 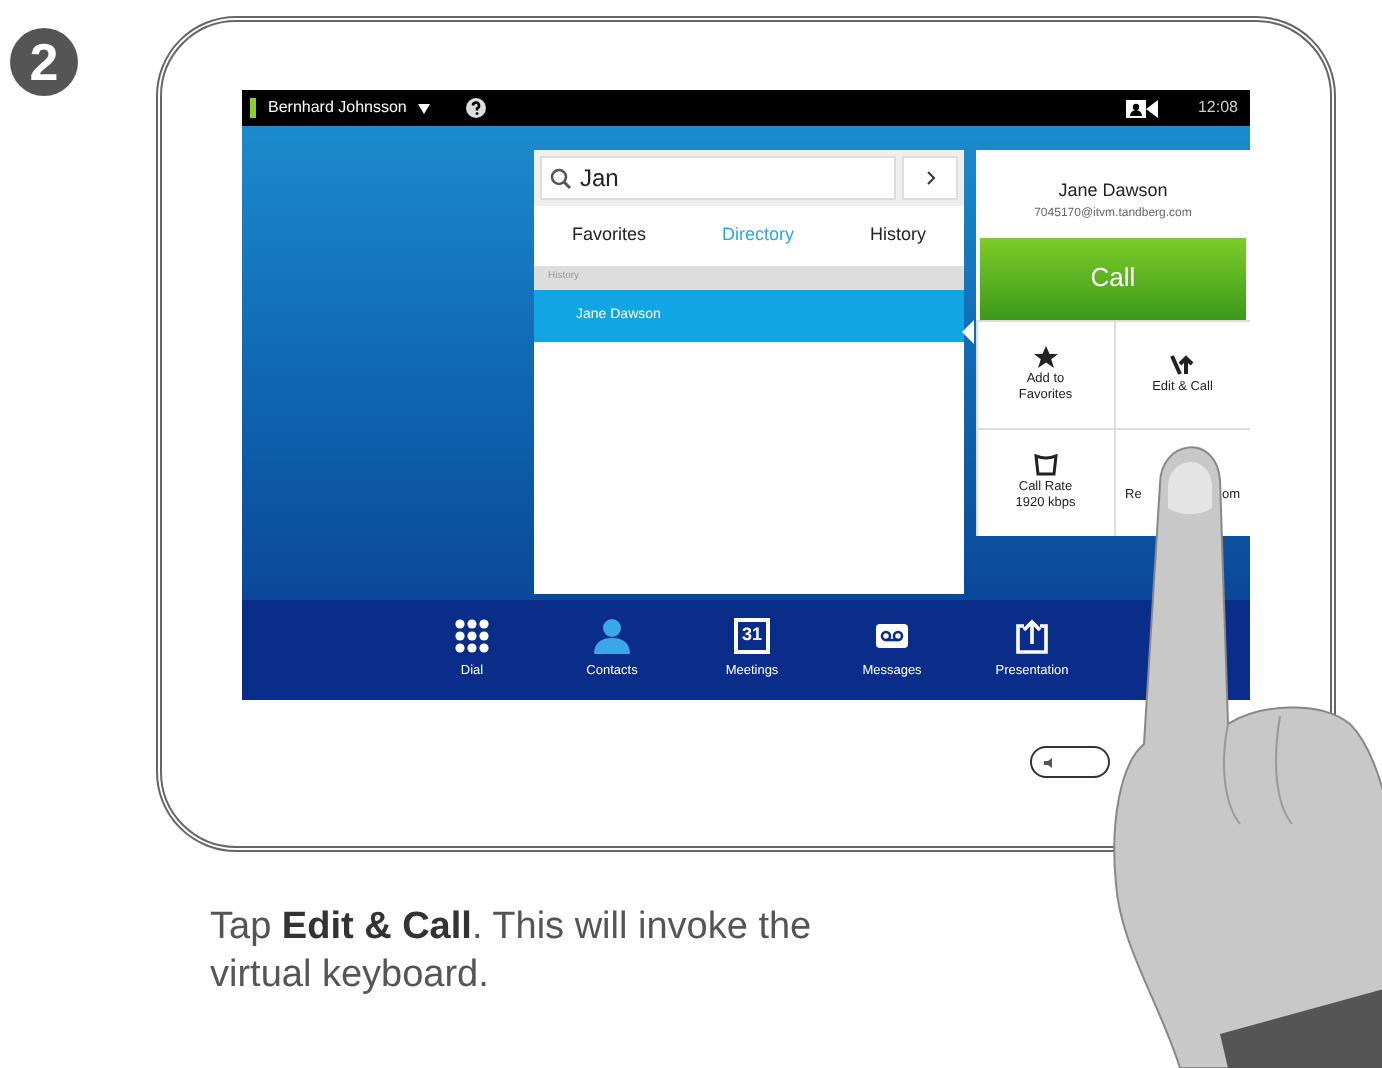 What do you see at coordinates (608, 236) in the screenshot?
I see `tab: Favorites` at bounding box center [608, 236].